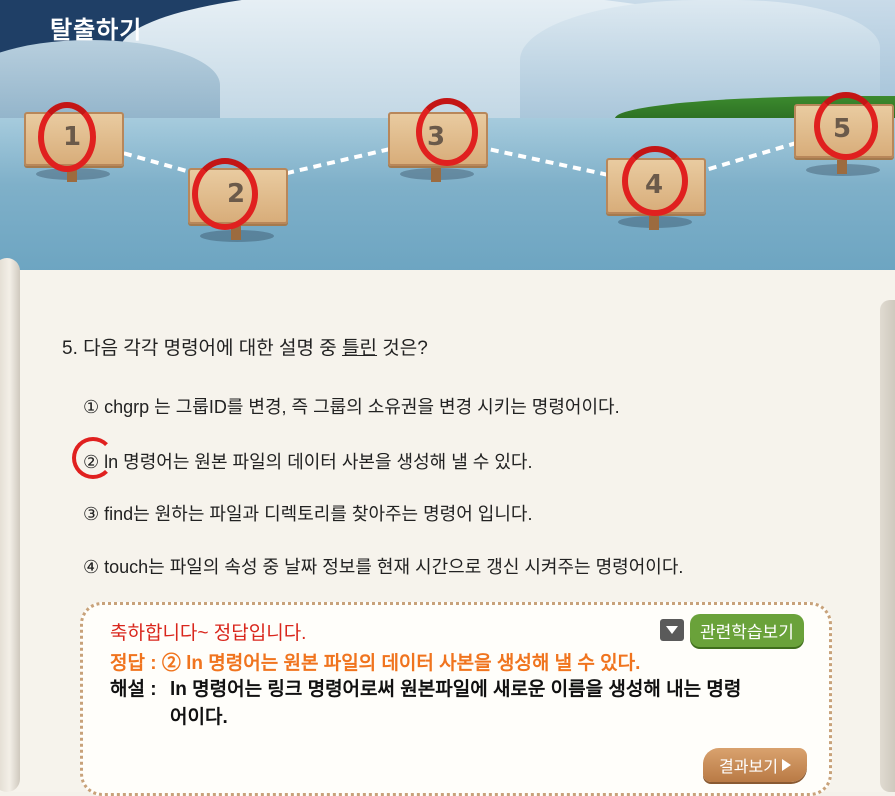 Image resolution: width=895 pixels, height=796 pixels. I want to click on page-title: 탈출하기, so click(96, 30).